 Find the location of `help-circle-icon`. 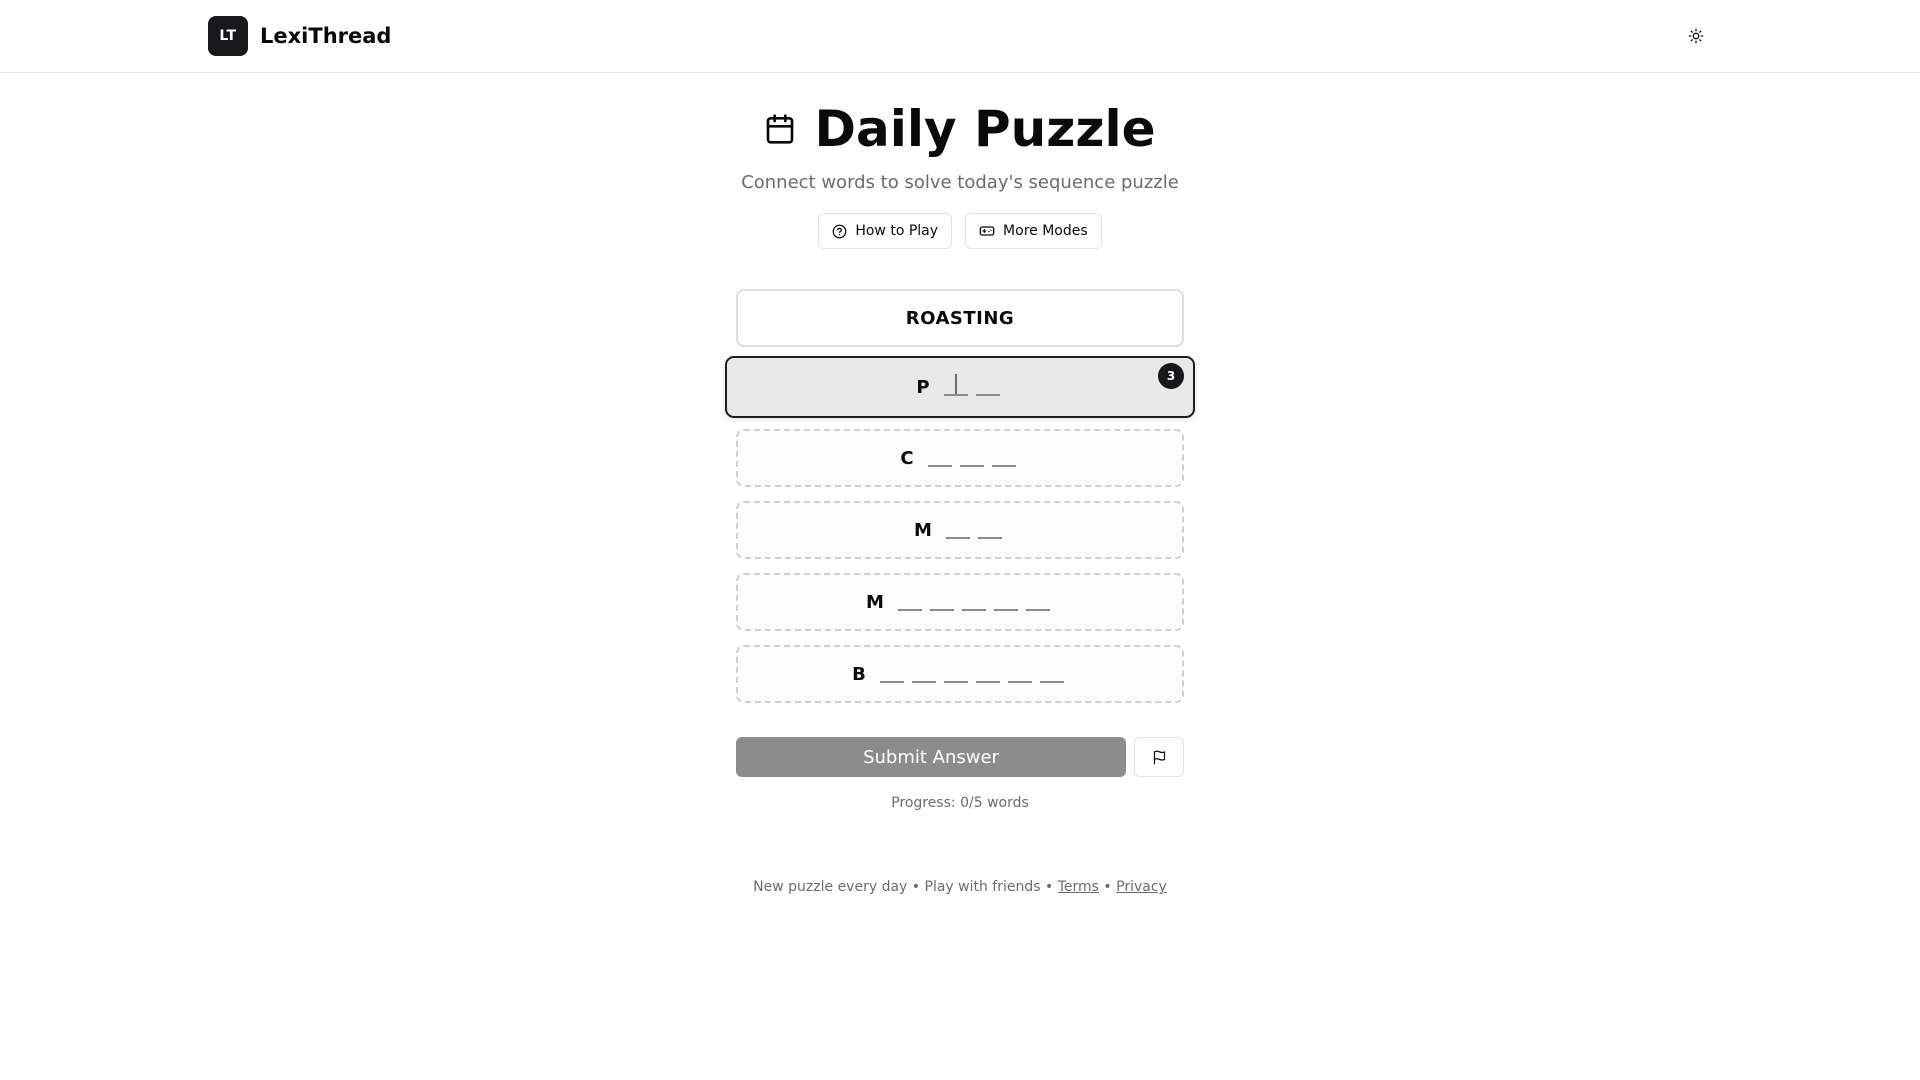

help-circle-icon is located at coordinates (839, 231).